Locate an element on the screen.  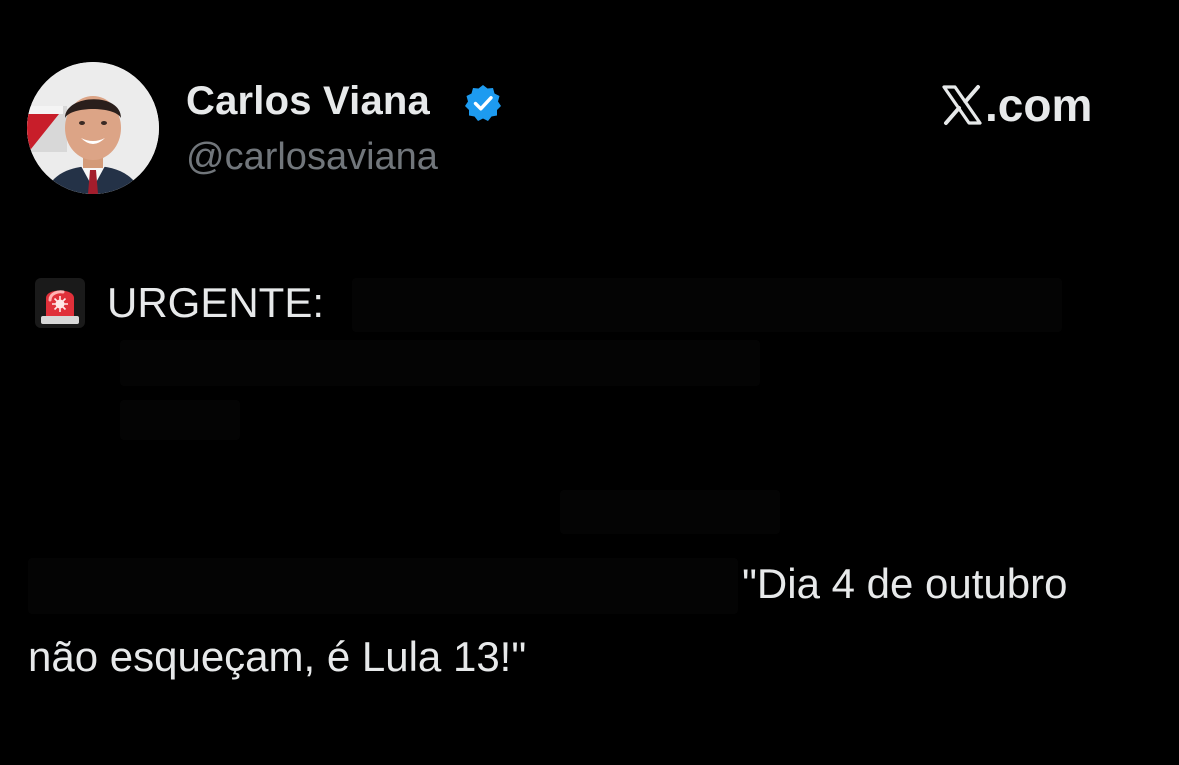
post-quote-line-2: não esqueçam, é Lula 13!" is located at coordinates (277, 656).